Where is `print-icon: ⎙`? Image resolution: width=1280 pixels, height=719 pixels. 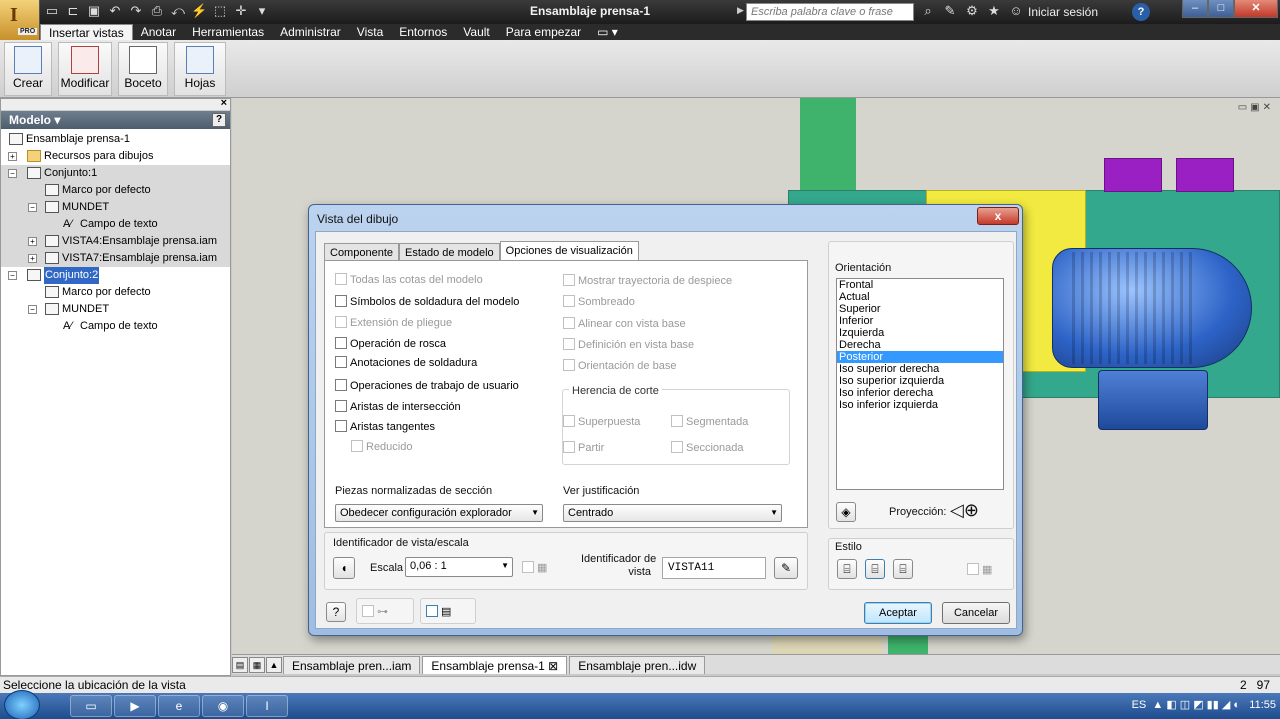 print-icon: ⎙ is located at coordinates (157, 11).